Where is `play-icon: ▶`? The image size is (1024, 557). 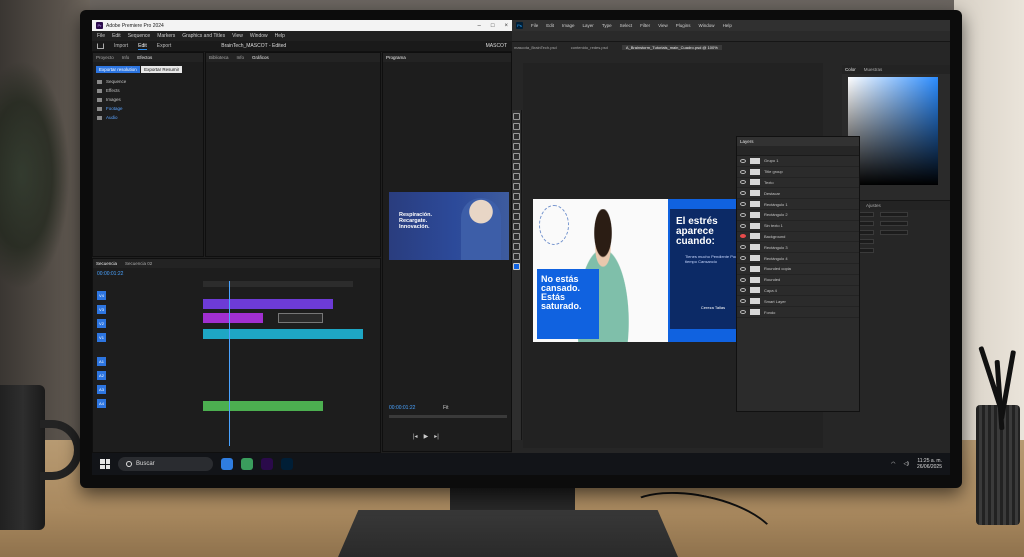 play-icon: ▶ is located at coordinates (426, 436).